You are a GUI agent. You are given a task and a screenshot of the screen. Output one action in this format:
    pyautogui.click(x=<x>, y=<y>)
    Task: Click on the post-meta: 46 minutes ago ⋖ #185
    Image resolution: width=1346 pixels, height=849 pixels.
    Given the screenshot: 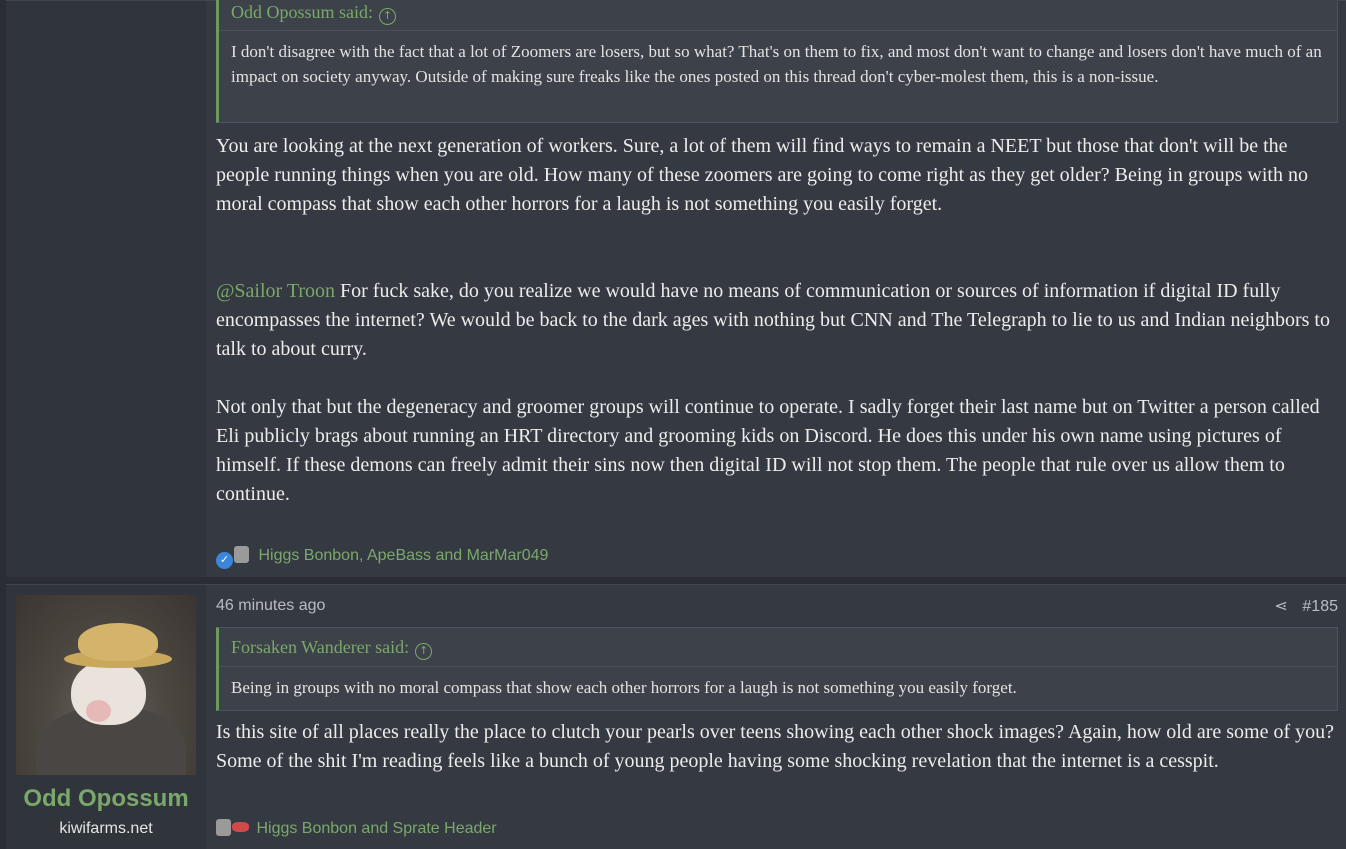 What is the action you would take?
    pyautogui.click(x=777, y=606)
    